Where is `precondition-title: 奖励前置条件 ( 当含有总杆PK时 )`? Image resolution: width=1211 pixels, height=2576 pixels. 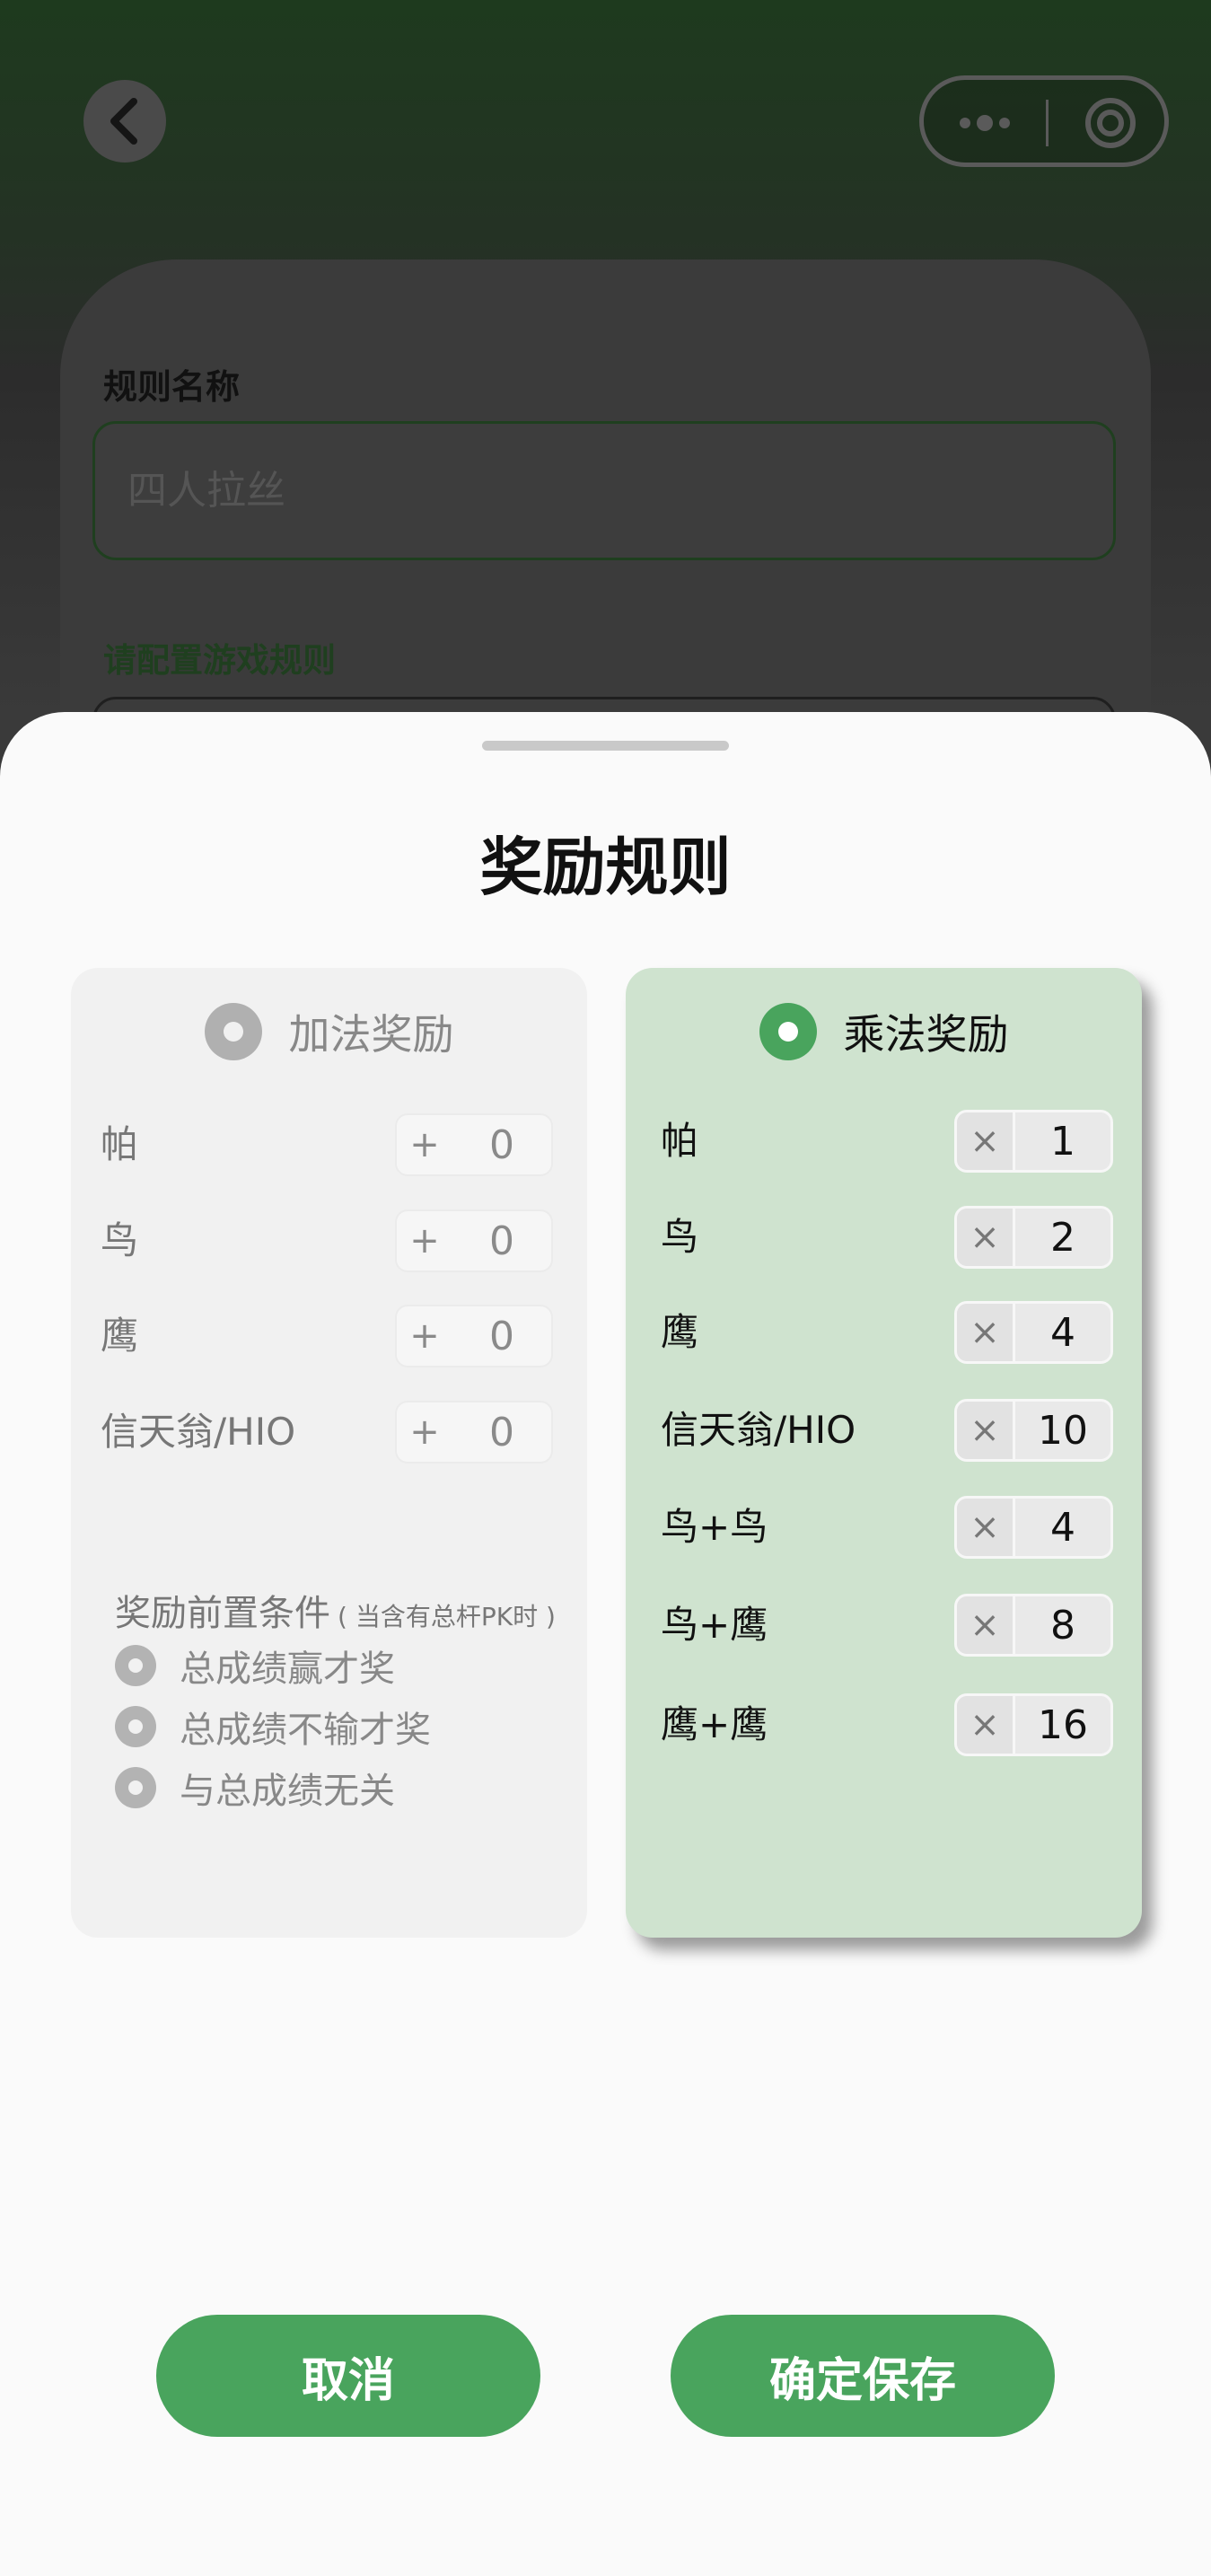
precondition-title: 奖励前置条件 ( 当含有总杆PK时 ) is located at coordinates (335, 1610).